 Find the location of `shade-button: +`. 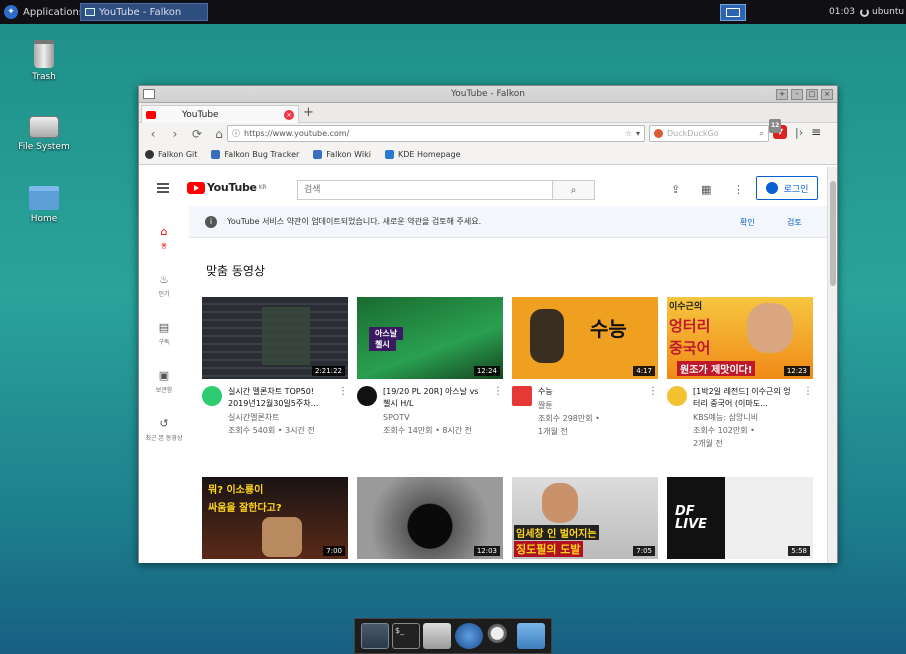

shade-button: + is located at coordinates (782, 94).